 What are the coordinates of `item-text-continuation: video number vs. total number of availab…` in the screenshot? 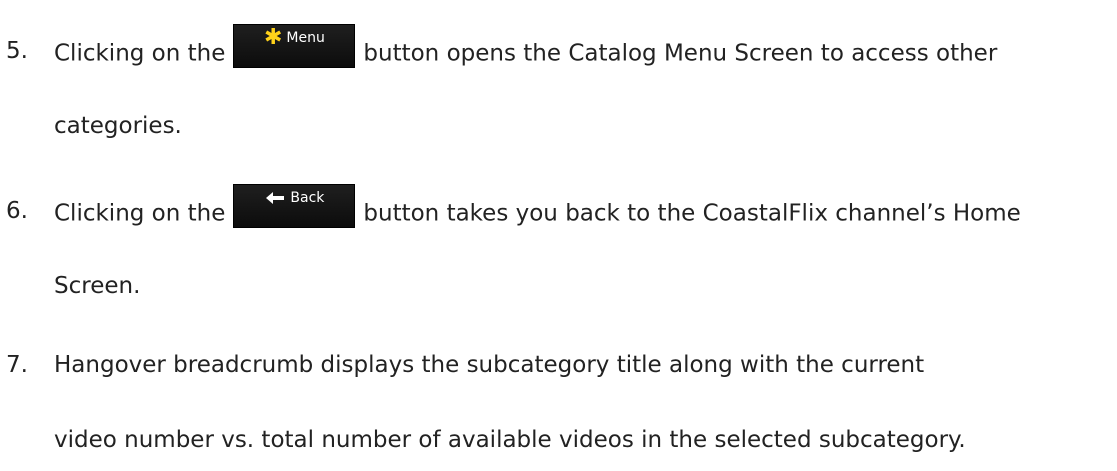 It's located at (510, 440).